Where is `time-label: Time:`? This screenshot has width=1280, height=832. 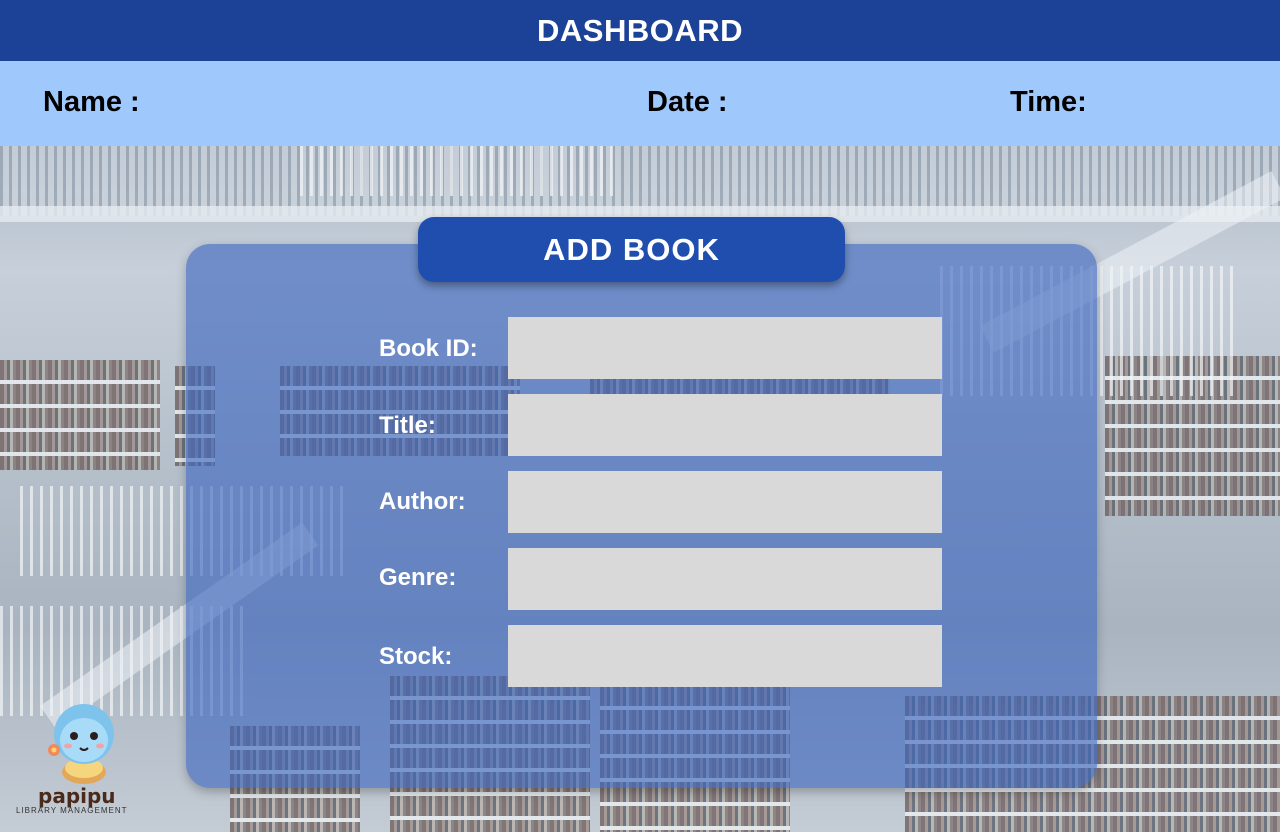 time-label: Time: is located at coordinates (1048, 102).